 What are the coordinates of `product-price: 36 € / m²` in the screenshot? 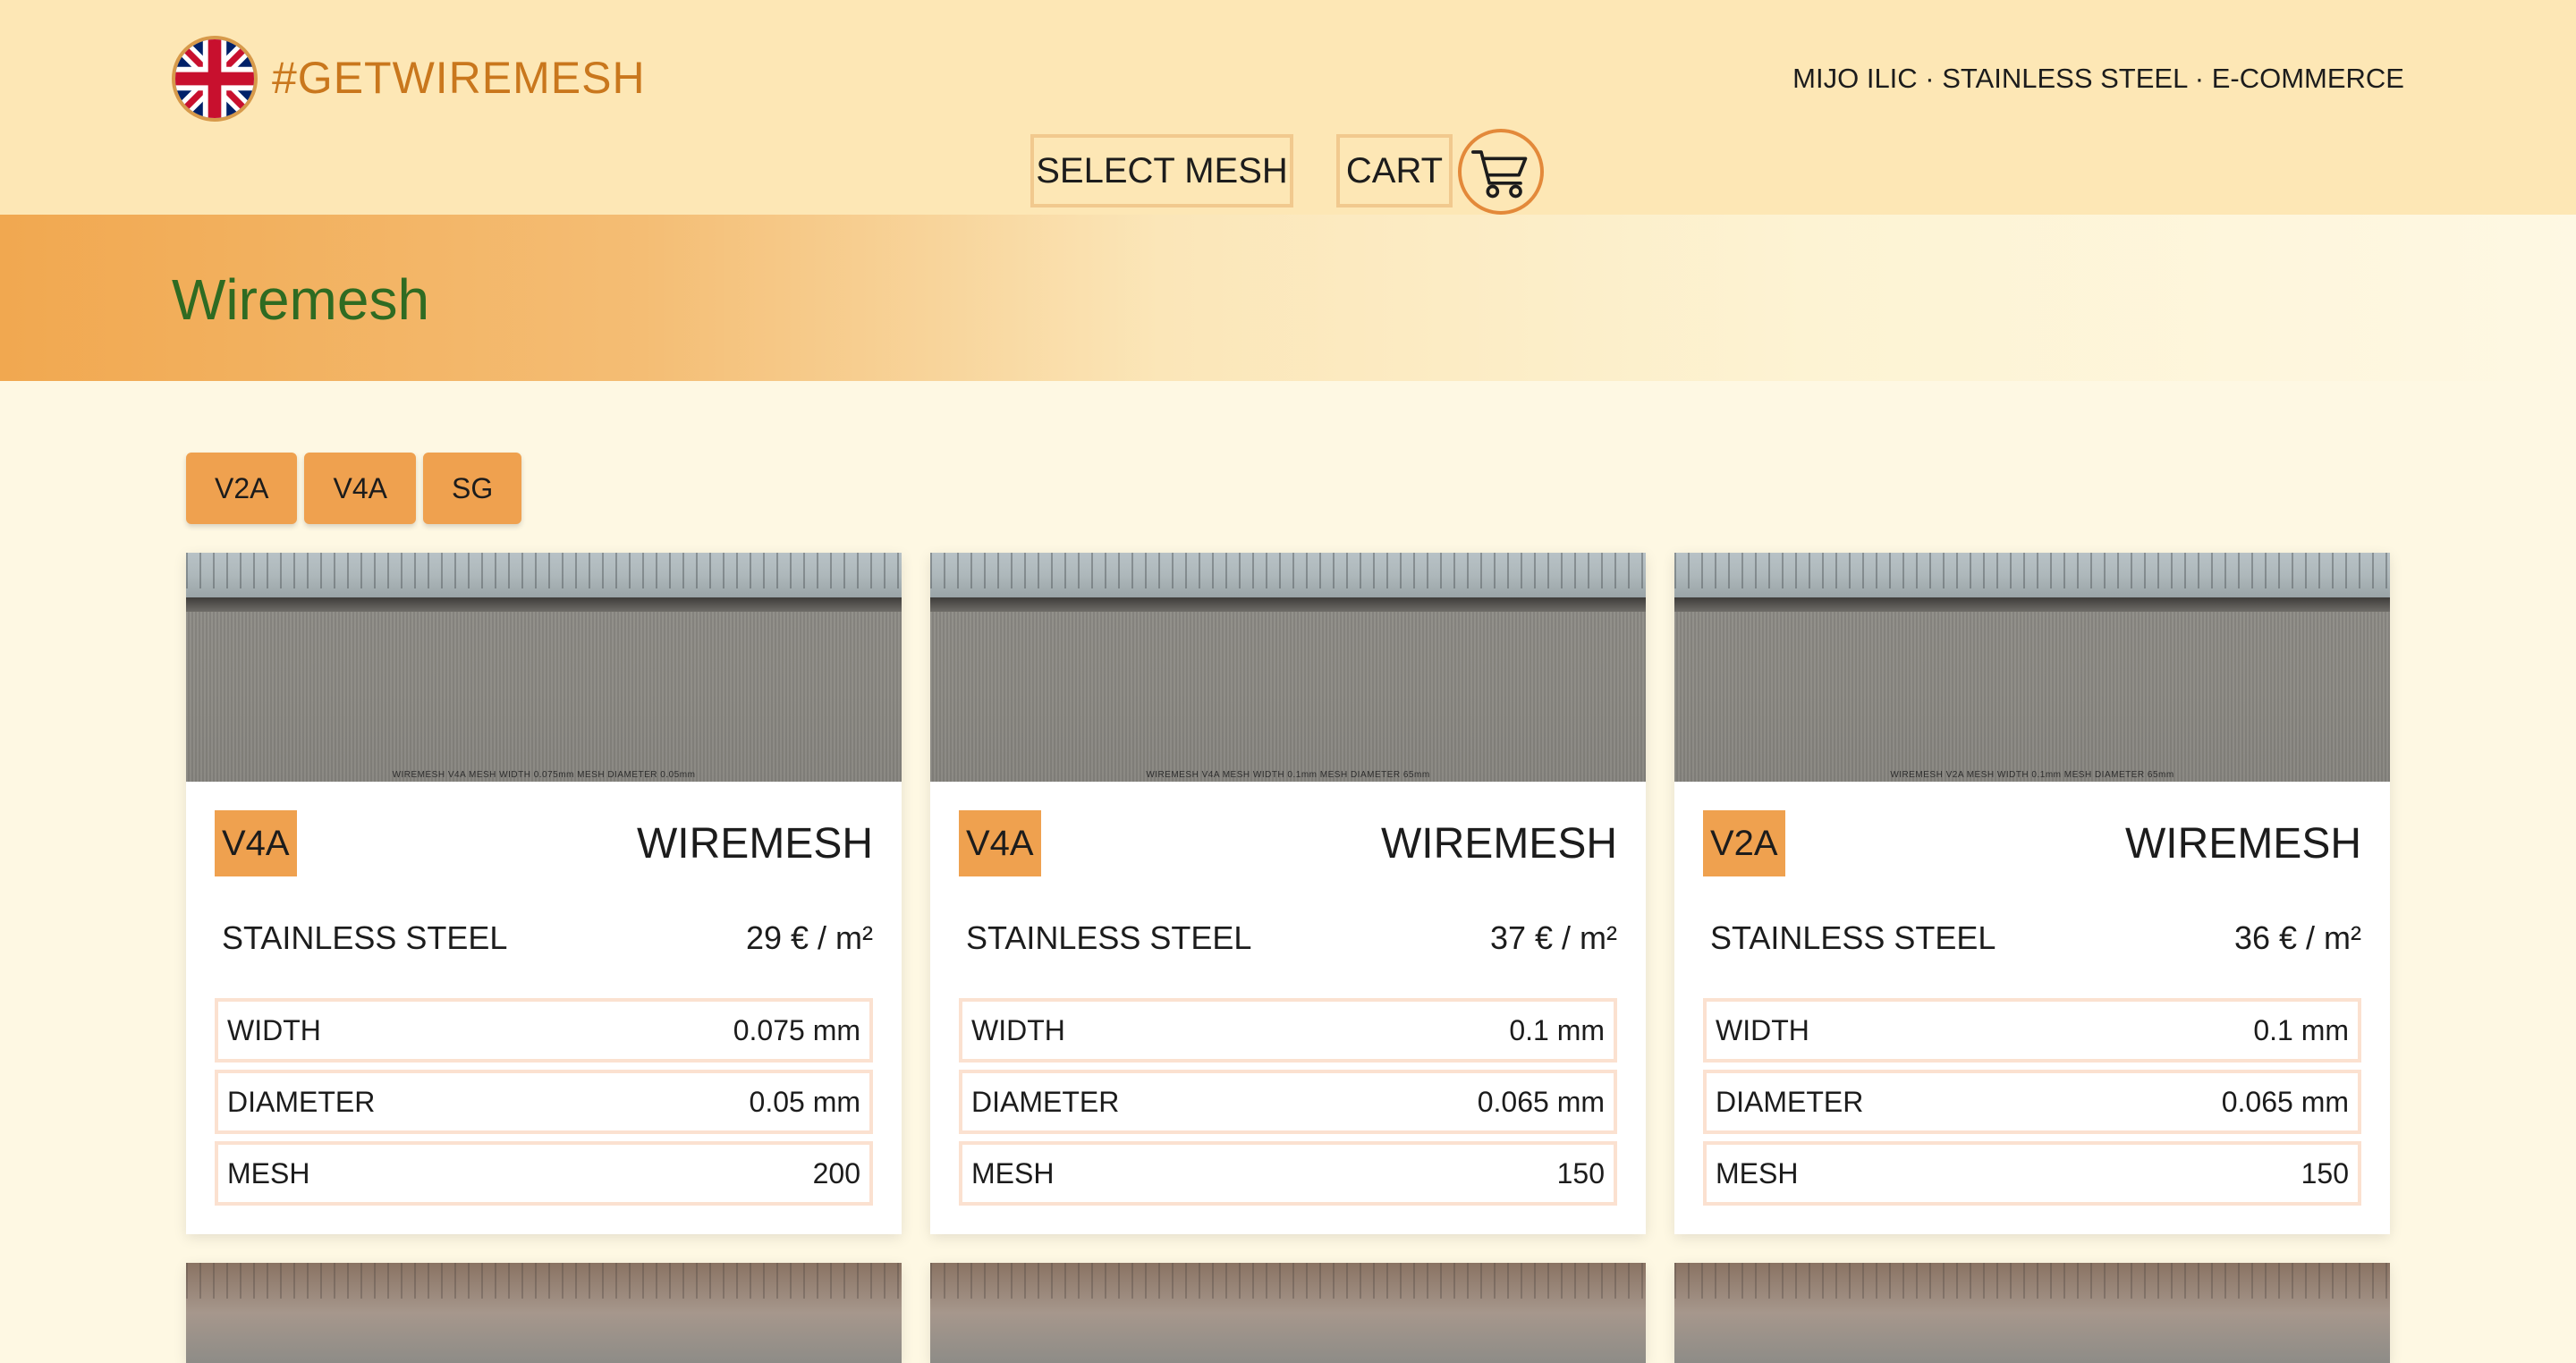 It's located at (2297, 938).